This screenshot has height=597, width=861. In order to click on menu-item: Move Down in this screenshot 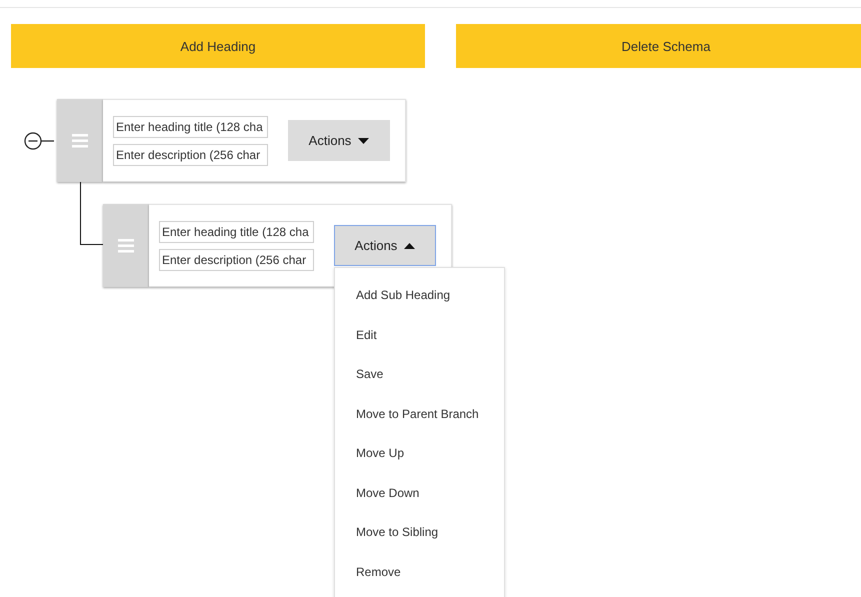, I will do `click(419, 493)`.